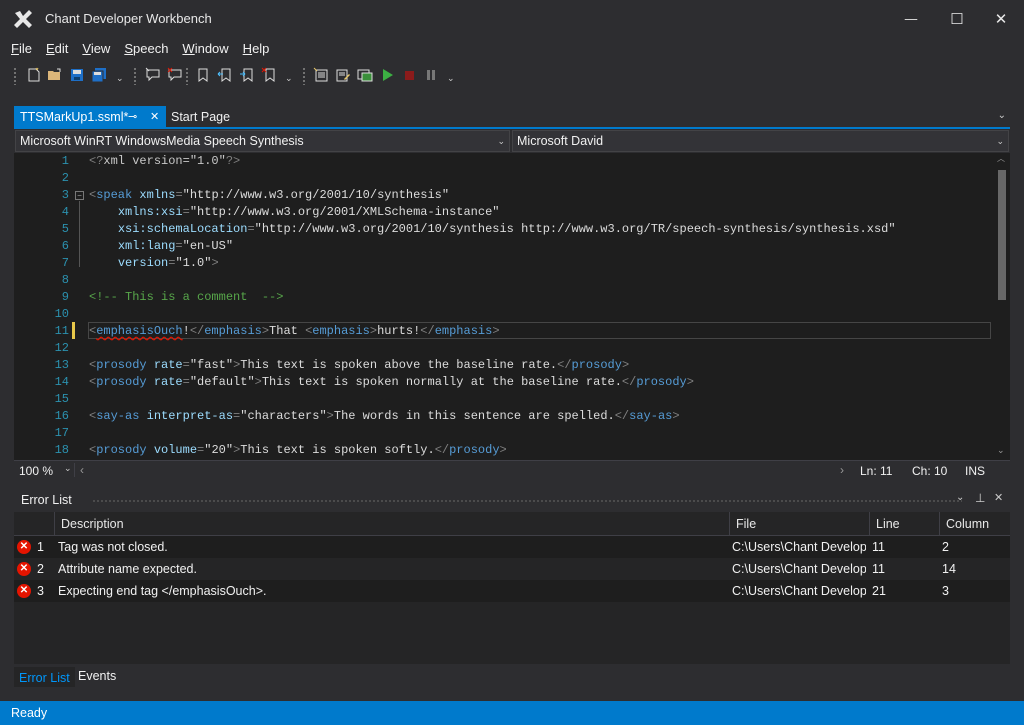 The width and height of the screenshot is (1024, 725). What do you see at coordinates (1001, 450) in the screenshot?
I see `scroll-down-icon: ⌄` at bounding box center [1001, 450].